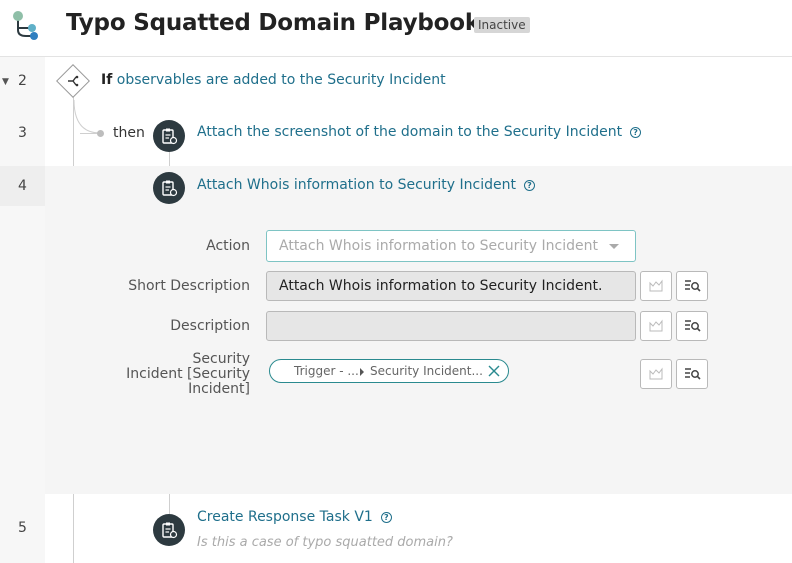 The height and width of the screenshot is (563, 792). What do you see at coordinates (22, 82) in the screenshot?
I see `row-number: 2` at bounding box center [22, 82].